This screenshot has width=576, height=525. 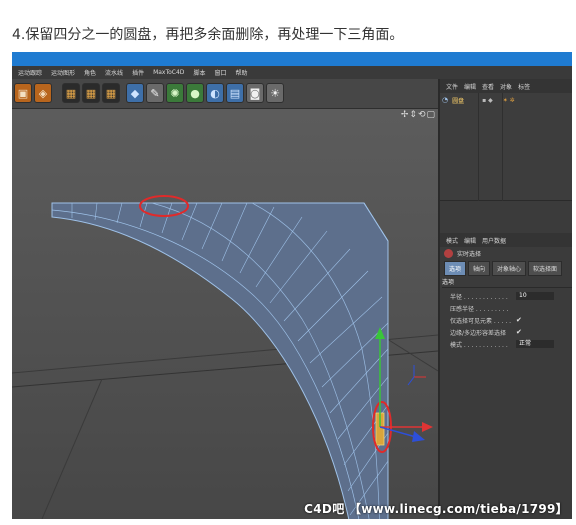 What do you see at coordinates (478, 333) in the screenshot?
I see `field-label: 边缘/多边形容差选择` at bounding box center [478, 333].